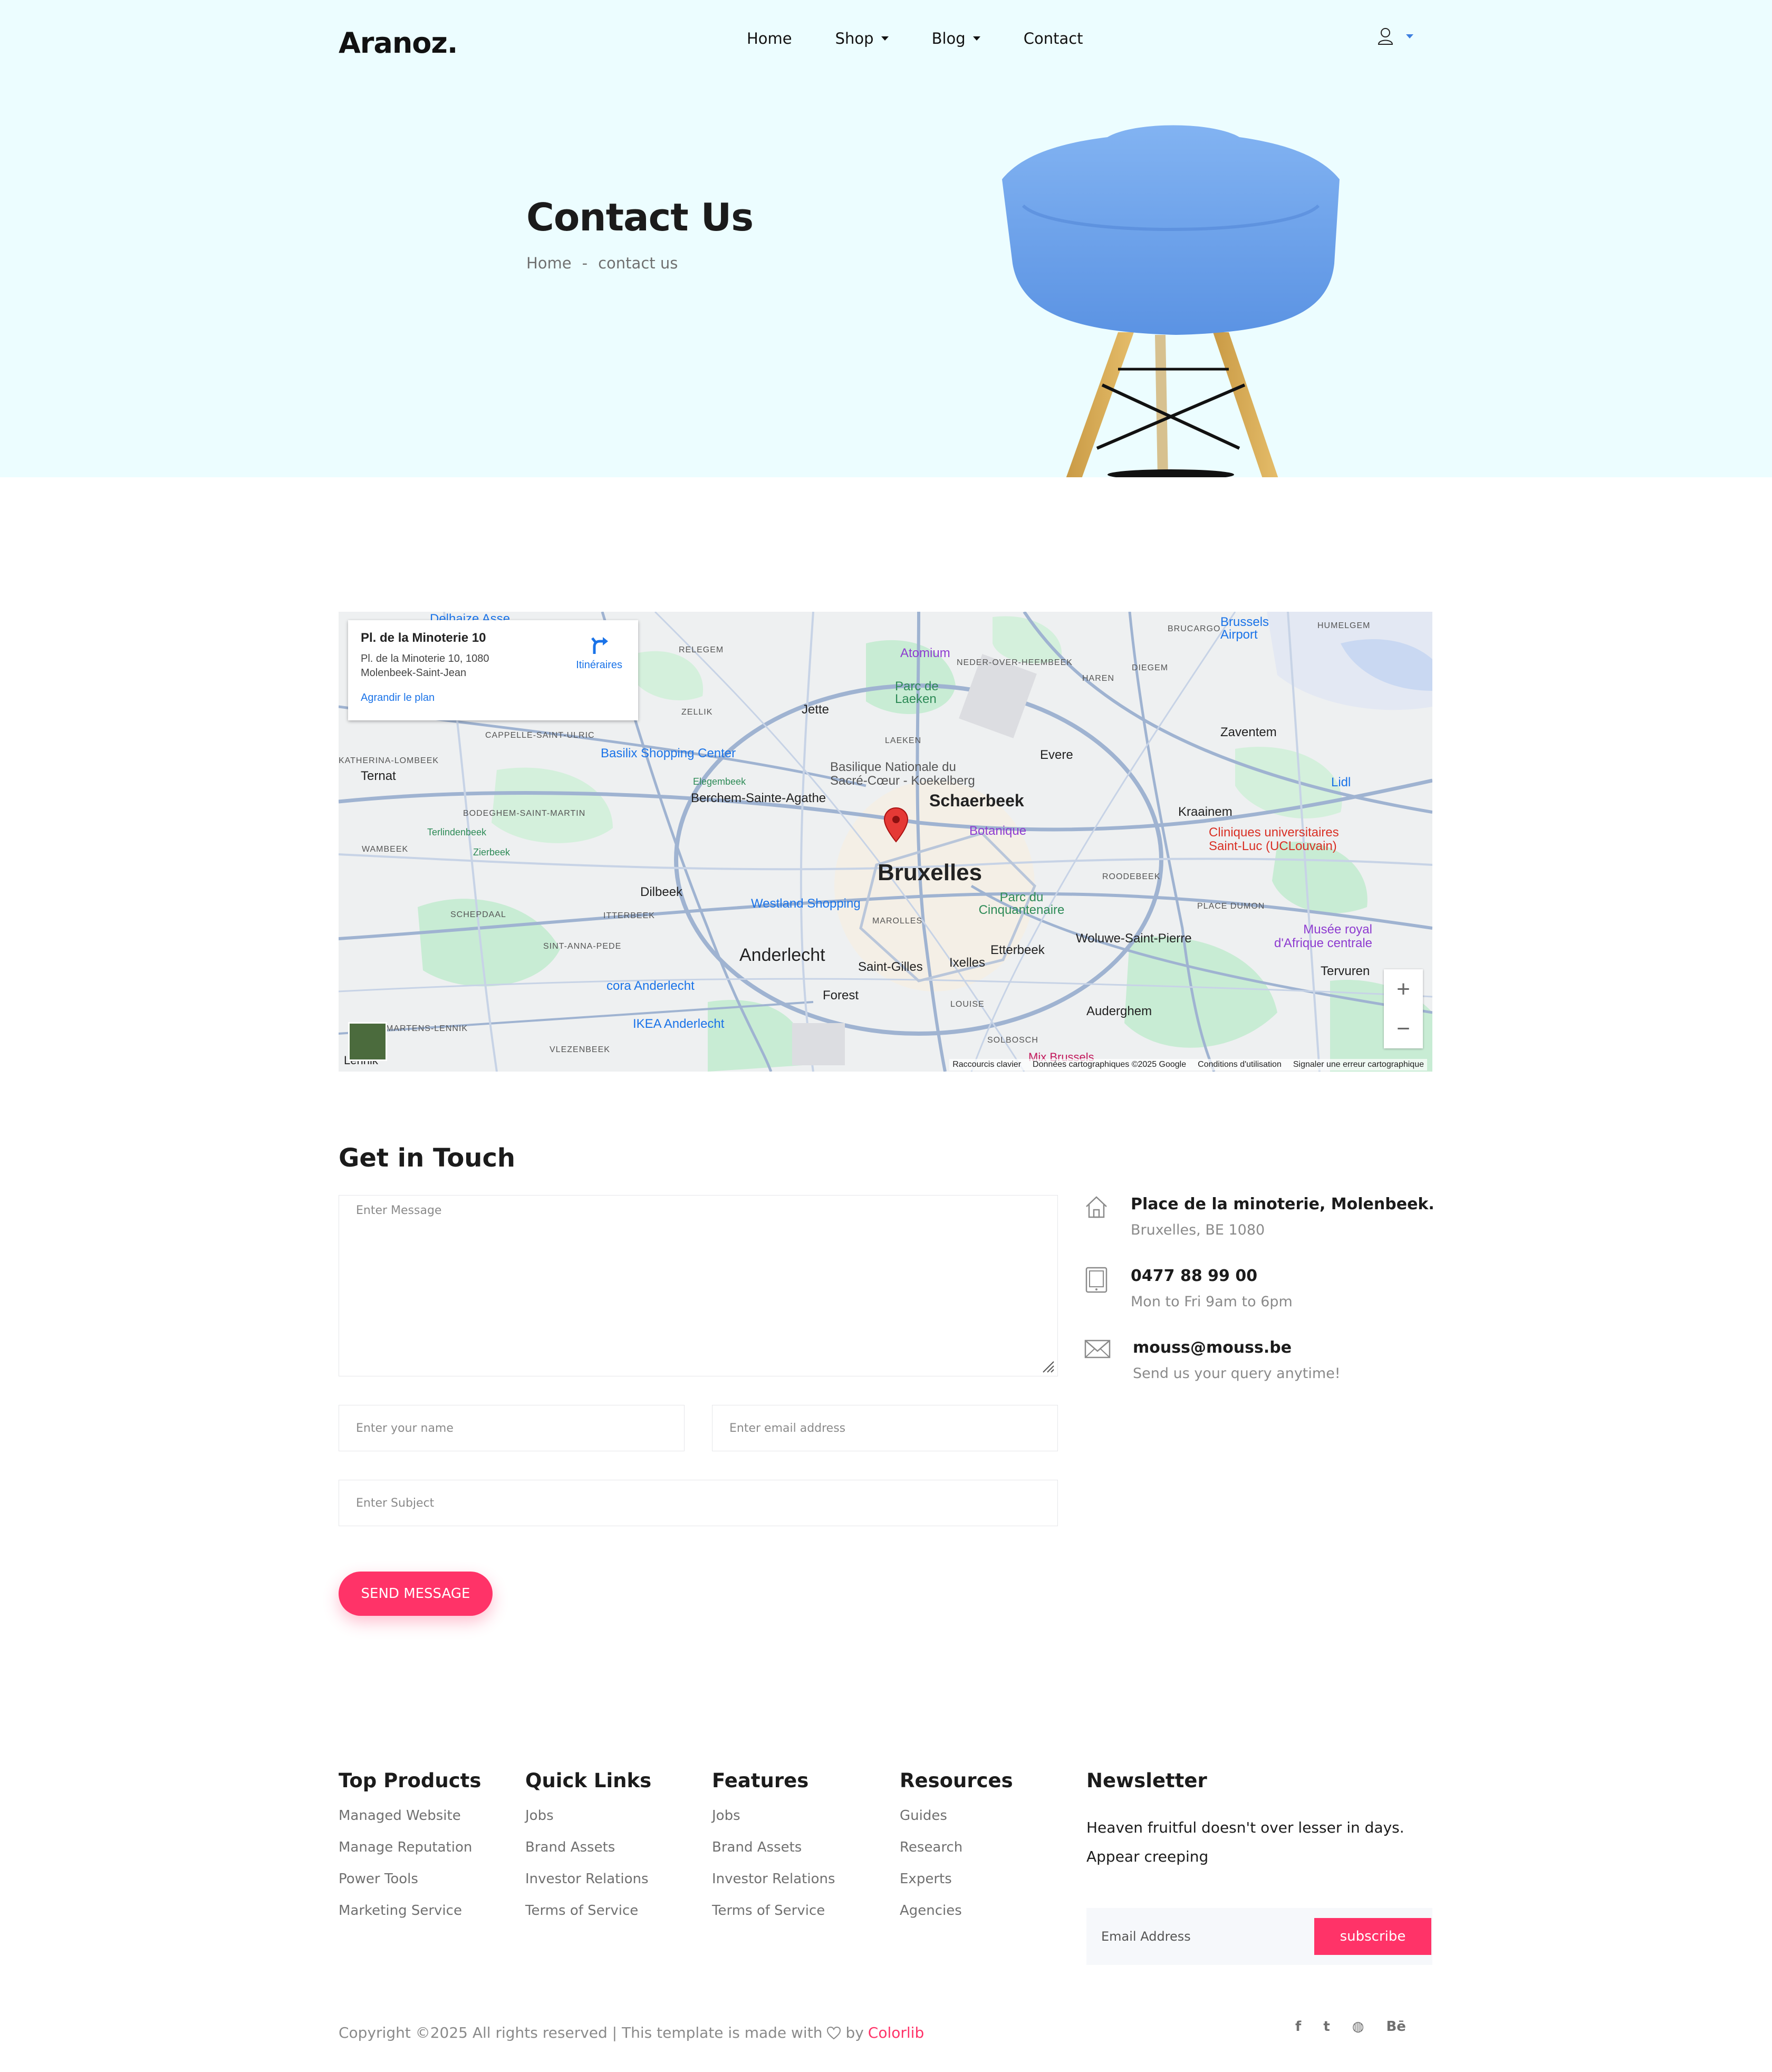 Image resolution: width=1772 pixels, height=2072 pixels. Describe the element at coordinates (925, 653) in the screenshot. I see `map-poi-atomium: Atomium` at that location.